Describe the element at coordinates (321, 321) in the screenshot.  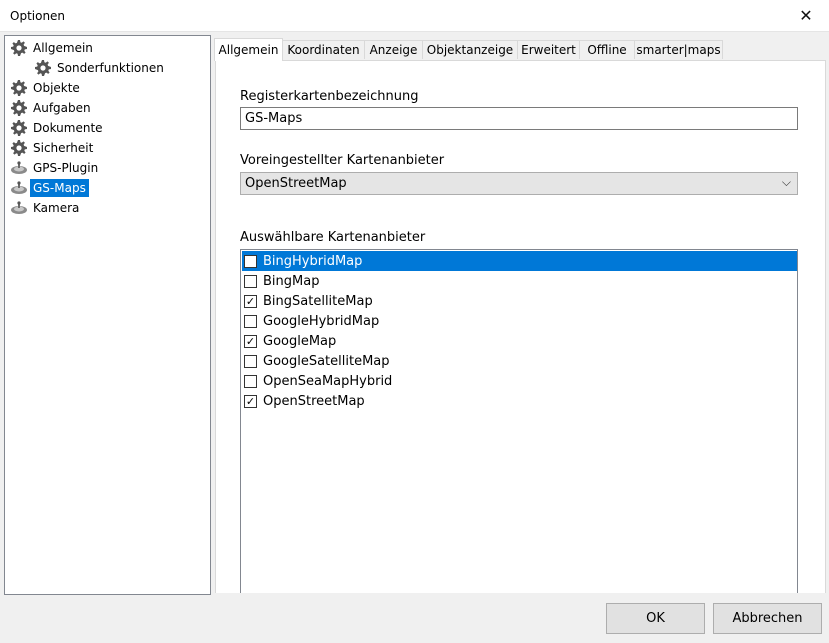
I see `provider-name: GoogleHybridMap` at that location.